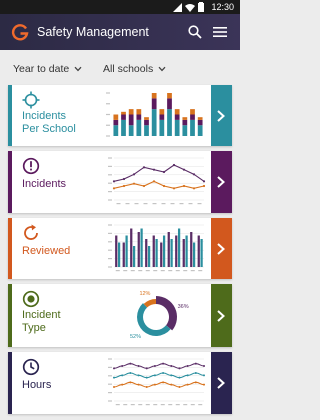 This screenshot has width=320, height=420. Describe the element at coordinates (20, 32) in the screenshot. I see `g-logo-icon` at that location.